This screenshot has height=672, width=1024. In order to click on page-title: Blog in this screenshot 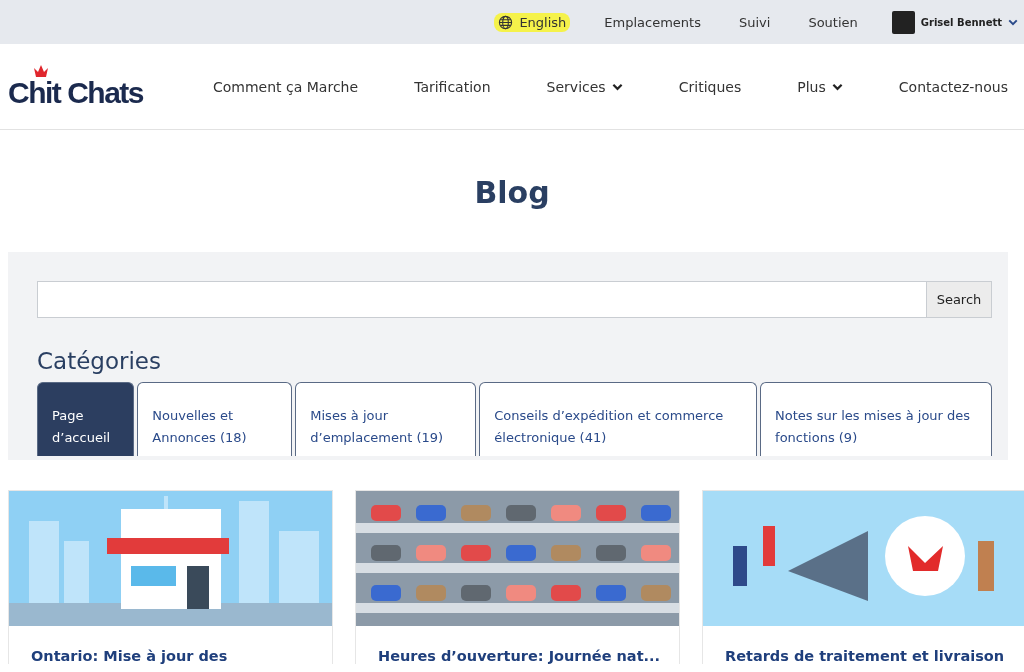, I will do `click(512, 193)`.